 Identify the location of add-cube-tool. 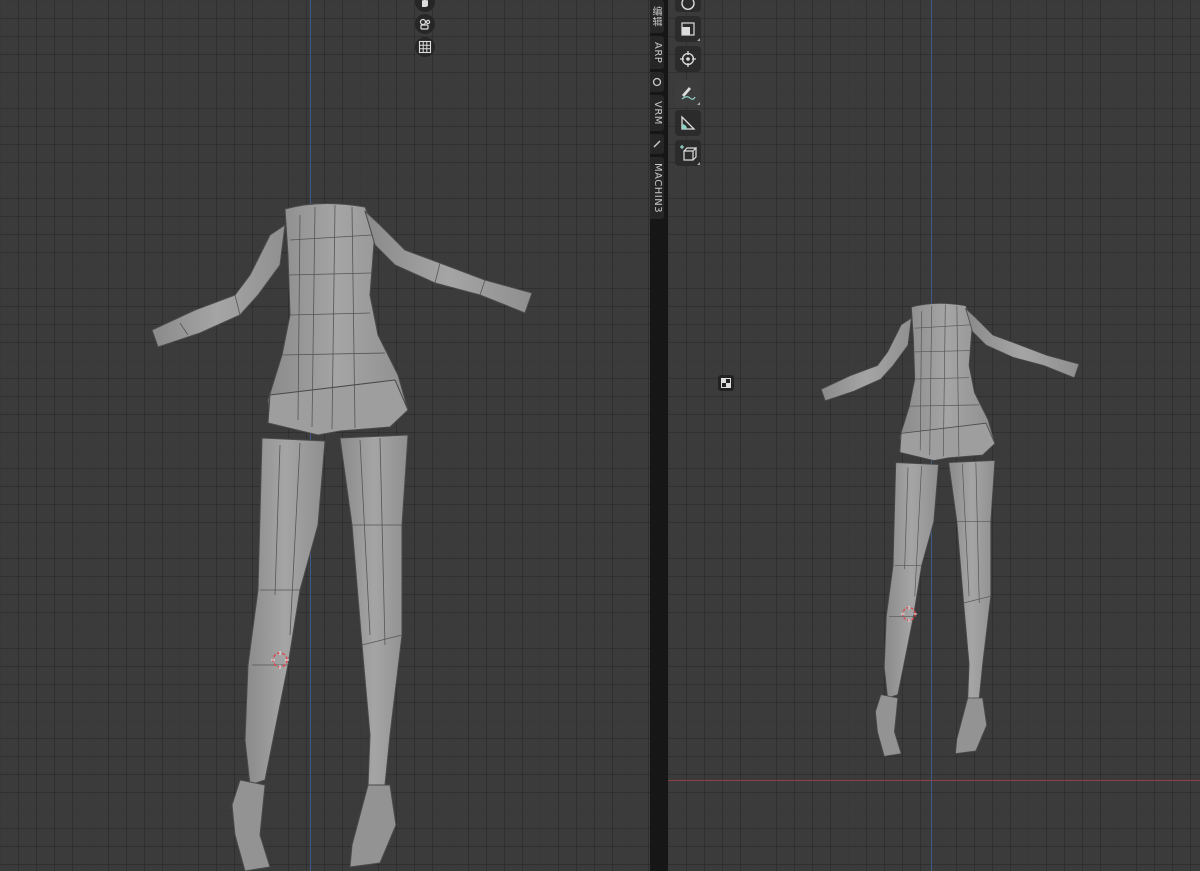
(688, 153).